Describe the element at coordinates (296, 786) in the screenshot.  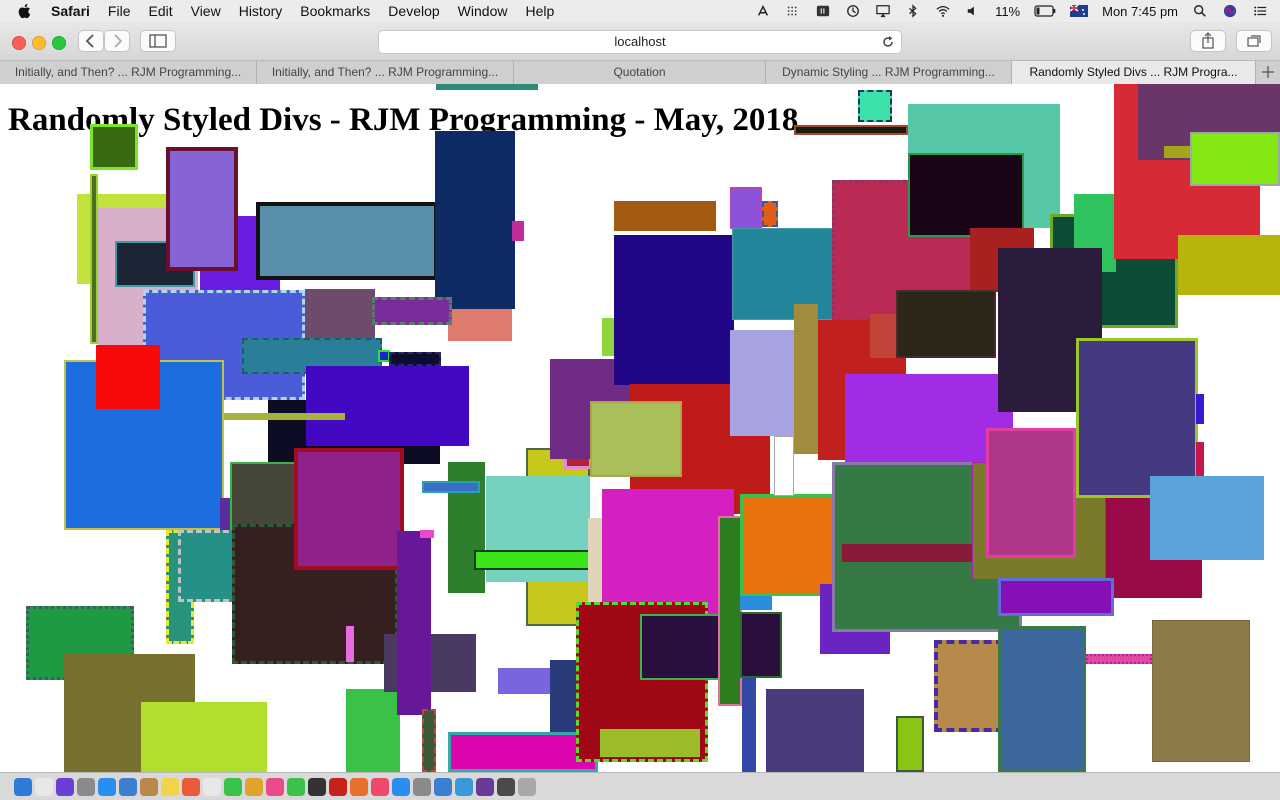
I see `dock-facetime-icon` at that location.